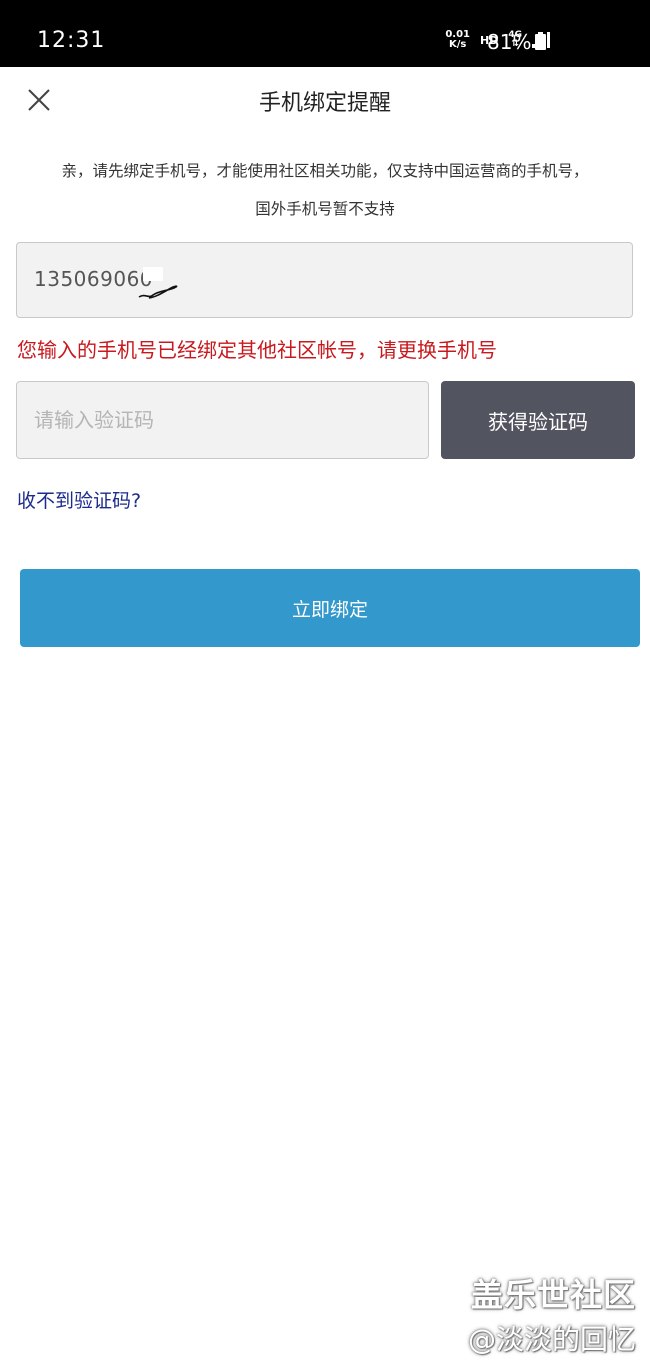 The height and width of the screenshot is (1372, 650). What do you see at coordinates (540, 41) in the screenshot?
I see `battery-icon` at bounding box center [540, 41].